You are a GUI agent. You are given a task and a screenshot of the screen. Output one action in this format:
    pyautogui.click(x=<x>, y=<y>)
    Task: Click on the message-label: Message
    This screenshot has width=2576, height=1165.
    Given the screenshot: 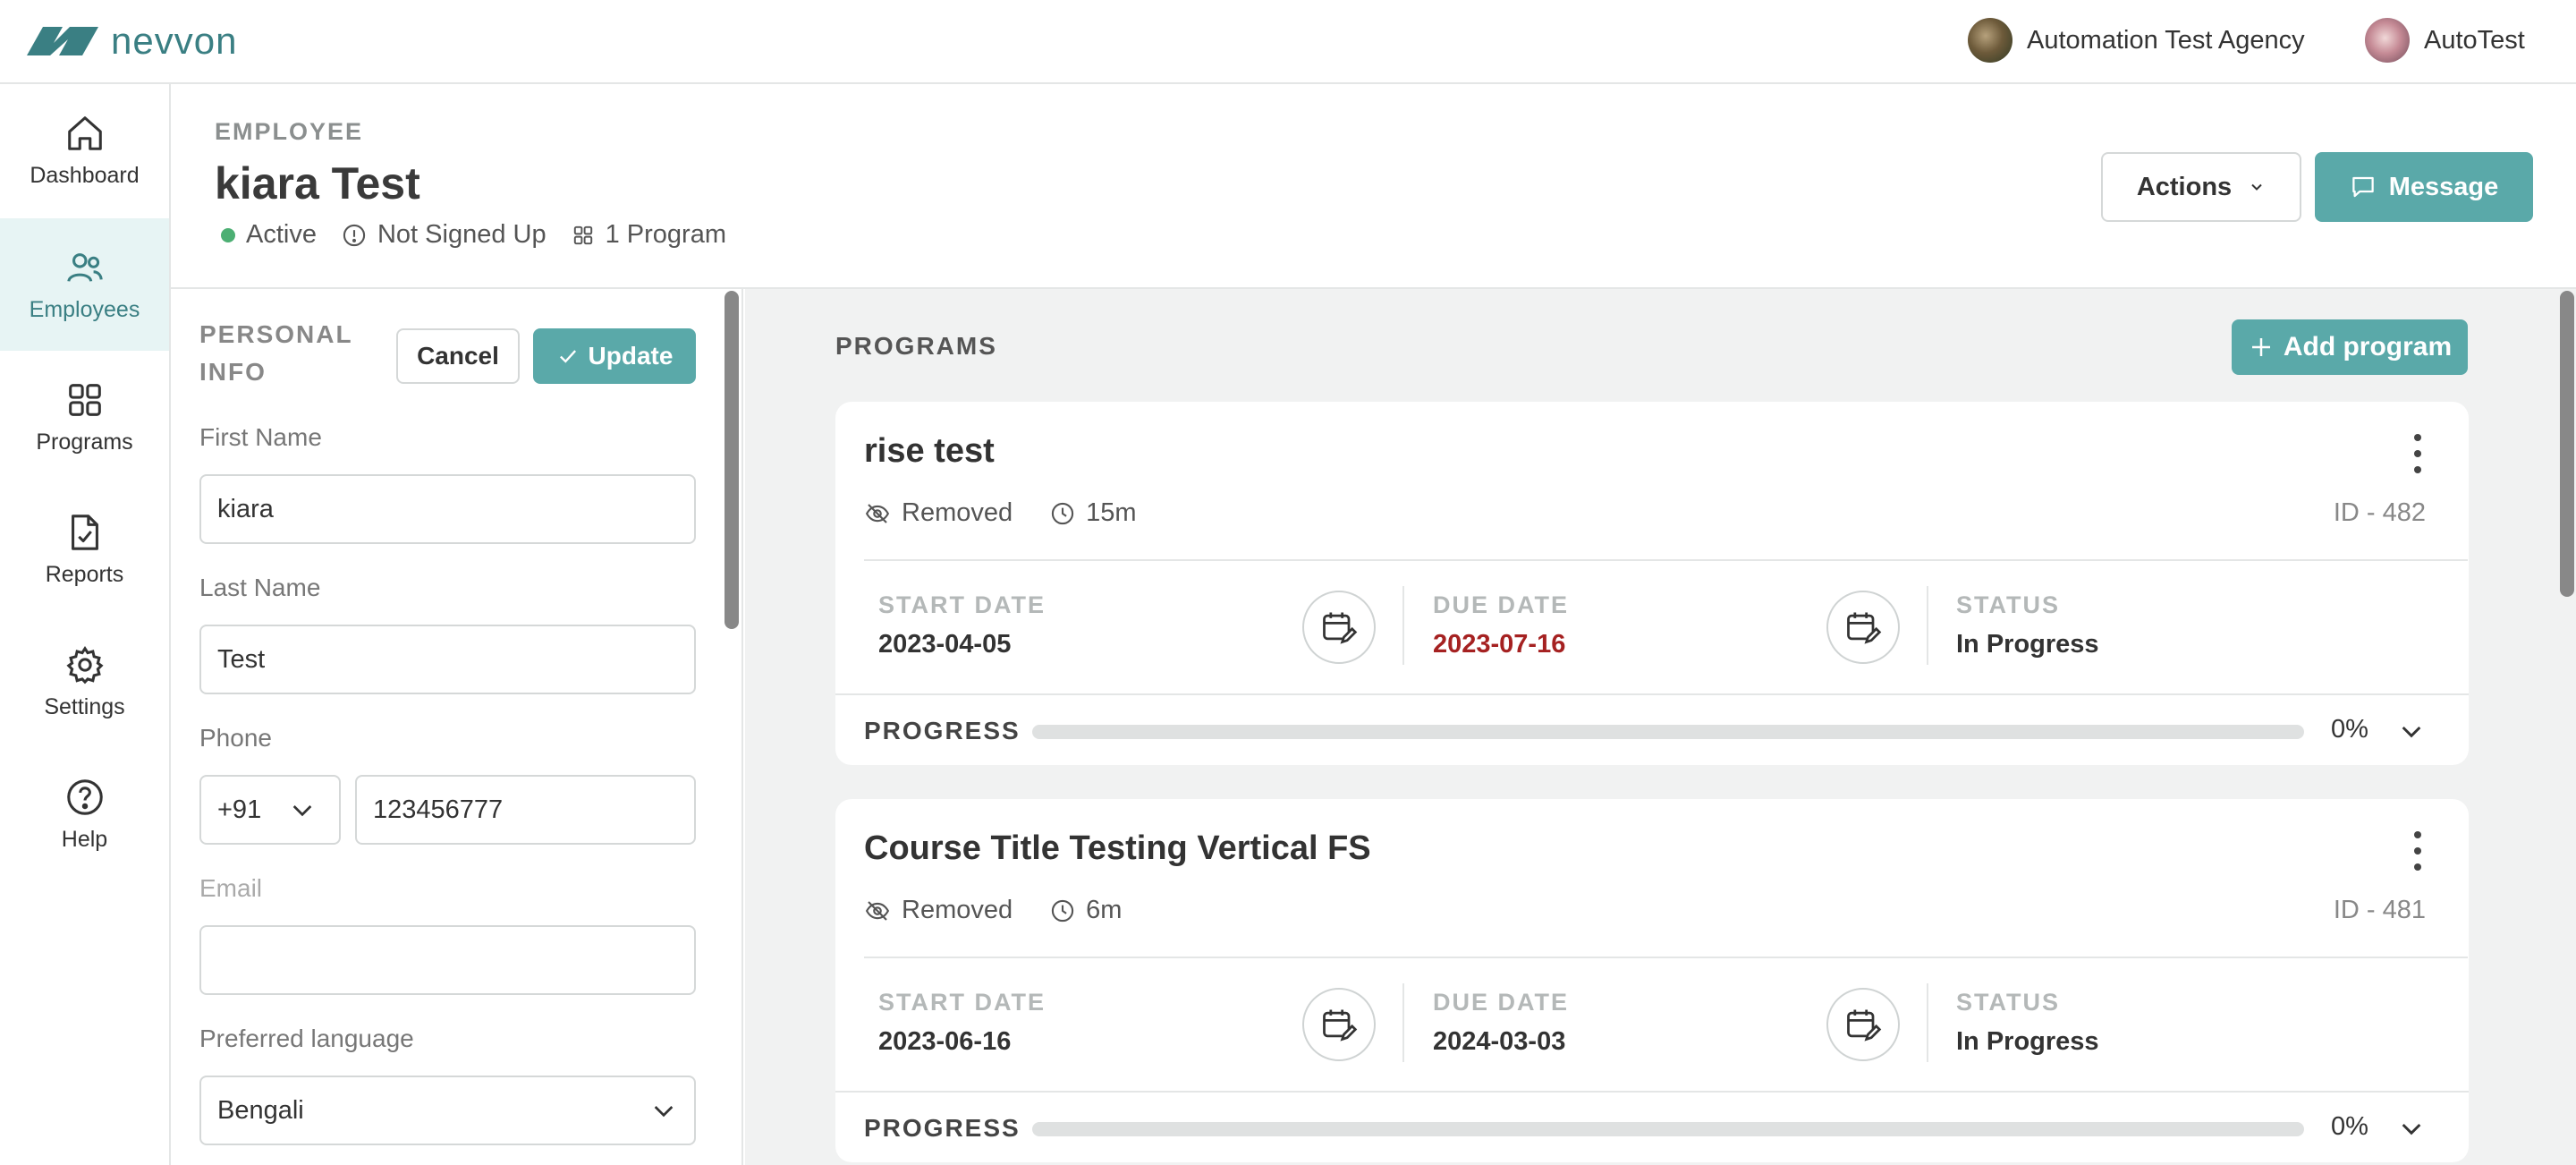 What is the action you would take?
    pyautogui.click(x=2443, y=186)
    